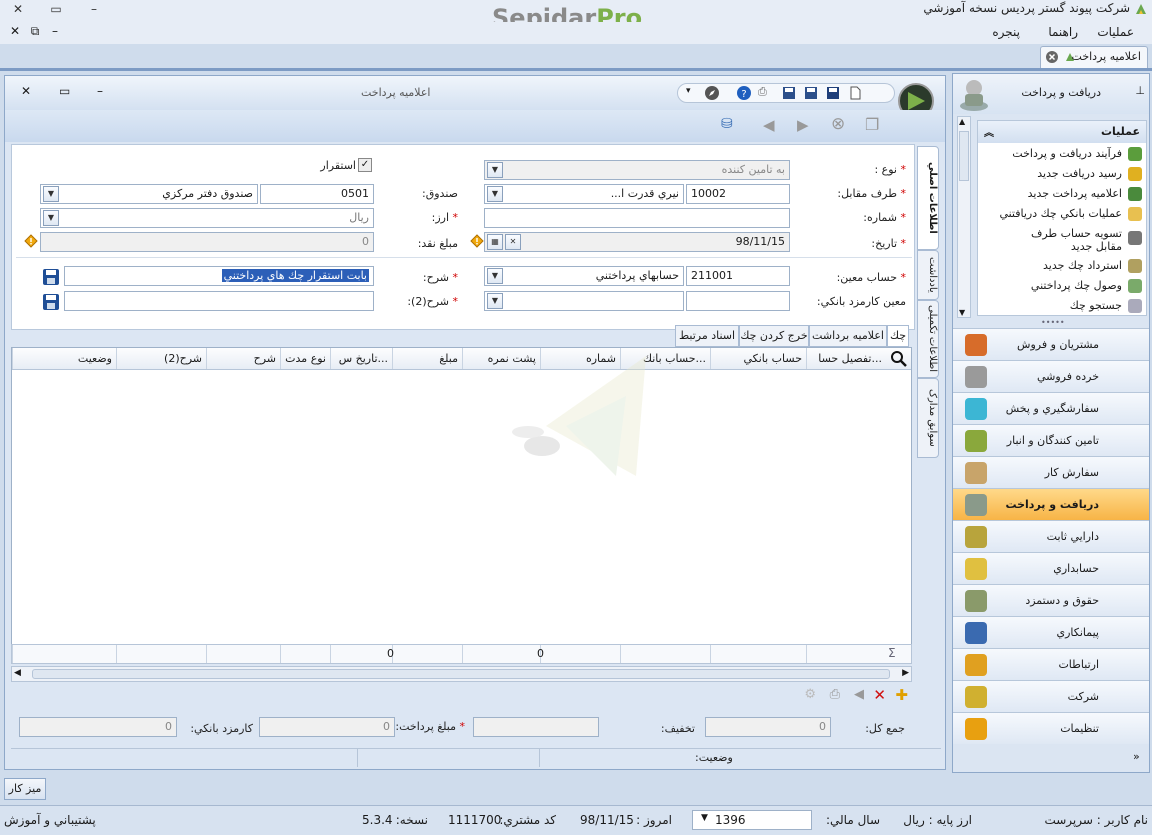 The image size is (1152, 835). Describe the element at coordinates (1140, 90) in the screenshot. I see `pin-icon: ⊥` at that location.